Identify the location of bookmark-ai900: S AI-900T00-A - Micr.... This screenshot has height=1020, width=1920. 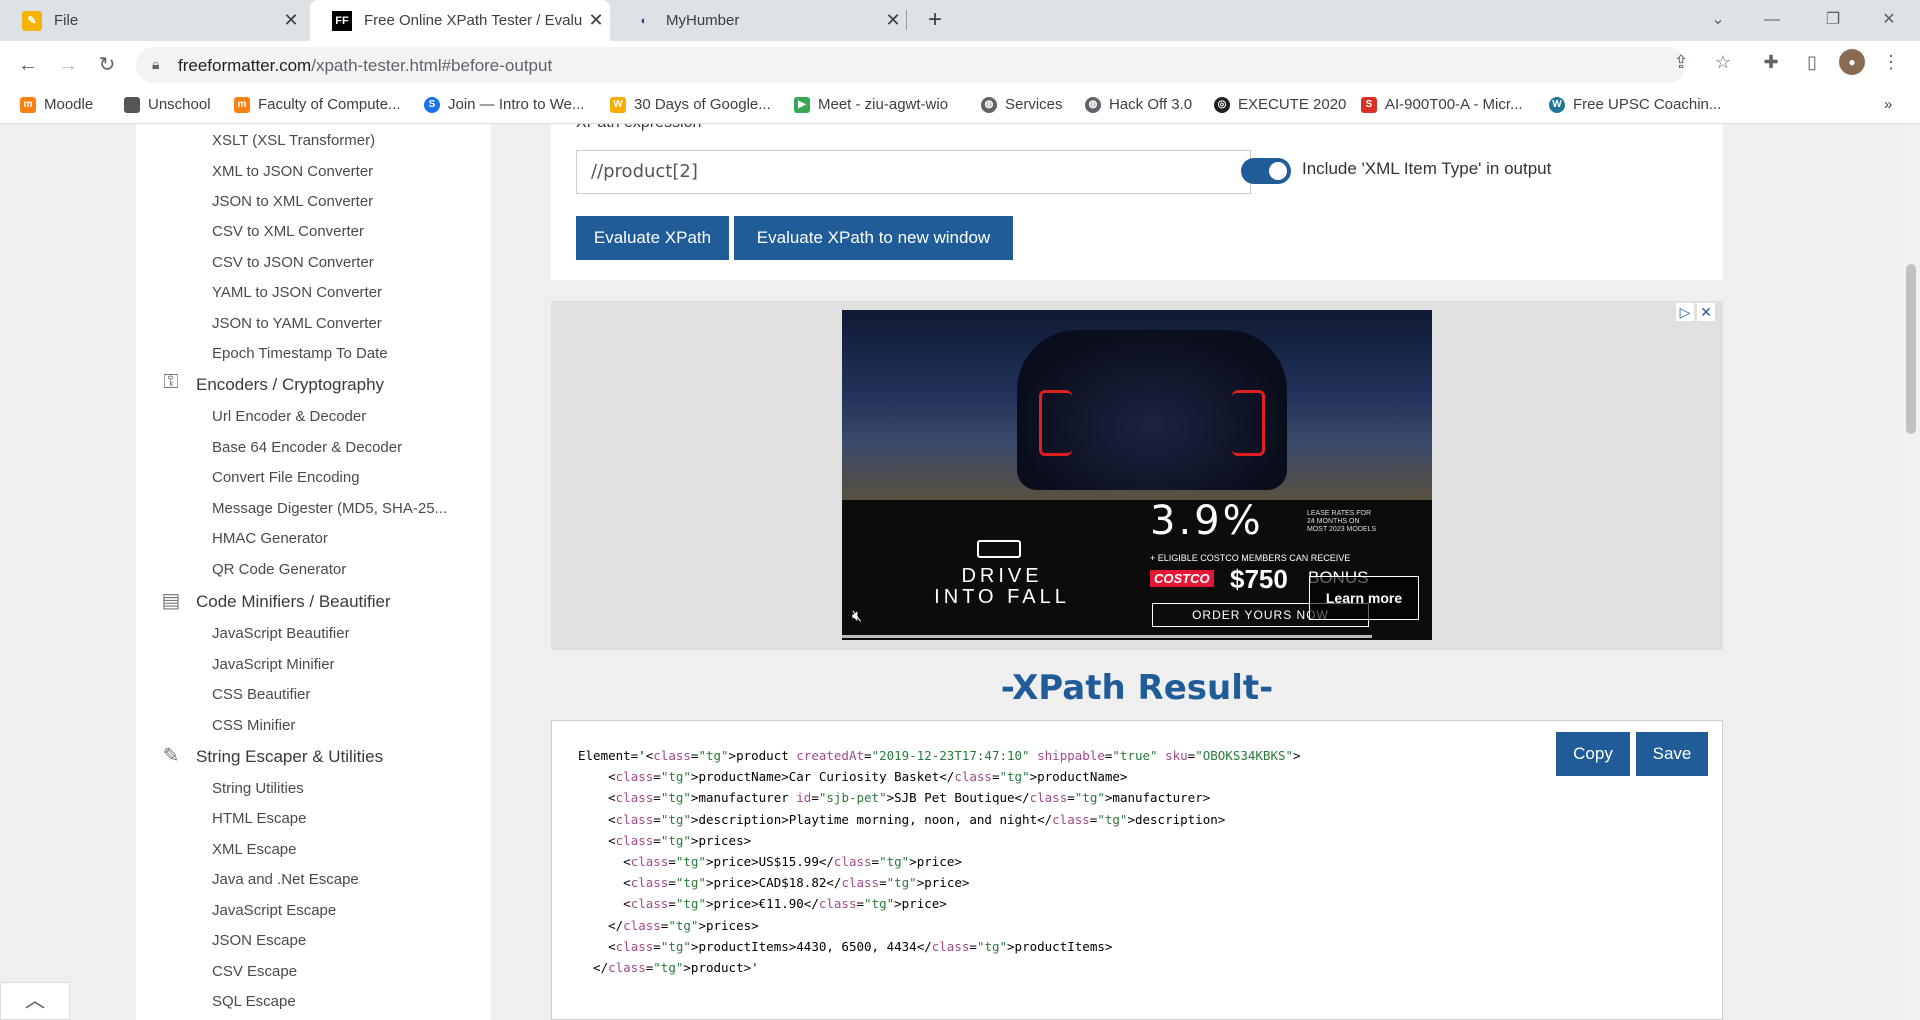
(1442, 104).